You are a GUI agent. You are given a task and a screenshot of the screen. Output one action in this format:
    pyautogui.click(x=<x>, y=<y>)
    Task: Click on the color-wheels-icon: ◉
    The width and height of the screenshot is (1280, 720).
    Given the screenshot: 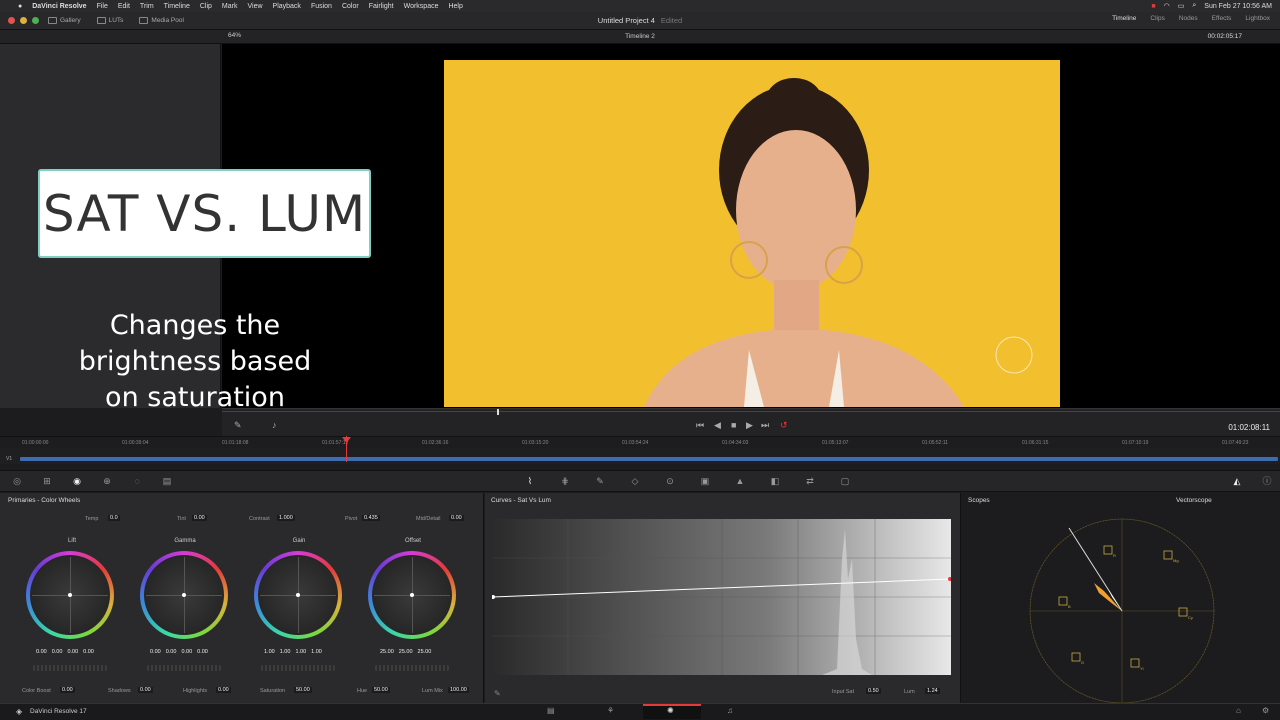 What is the action you would take?
    pyautogui.click(x=77, y=481)
    